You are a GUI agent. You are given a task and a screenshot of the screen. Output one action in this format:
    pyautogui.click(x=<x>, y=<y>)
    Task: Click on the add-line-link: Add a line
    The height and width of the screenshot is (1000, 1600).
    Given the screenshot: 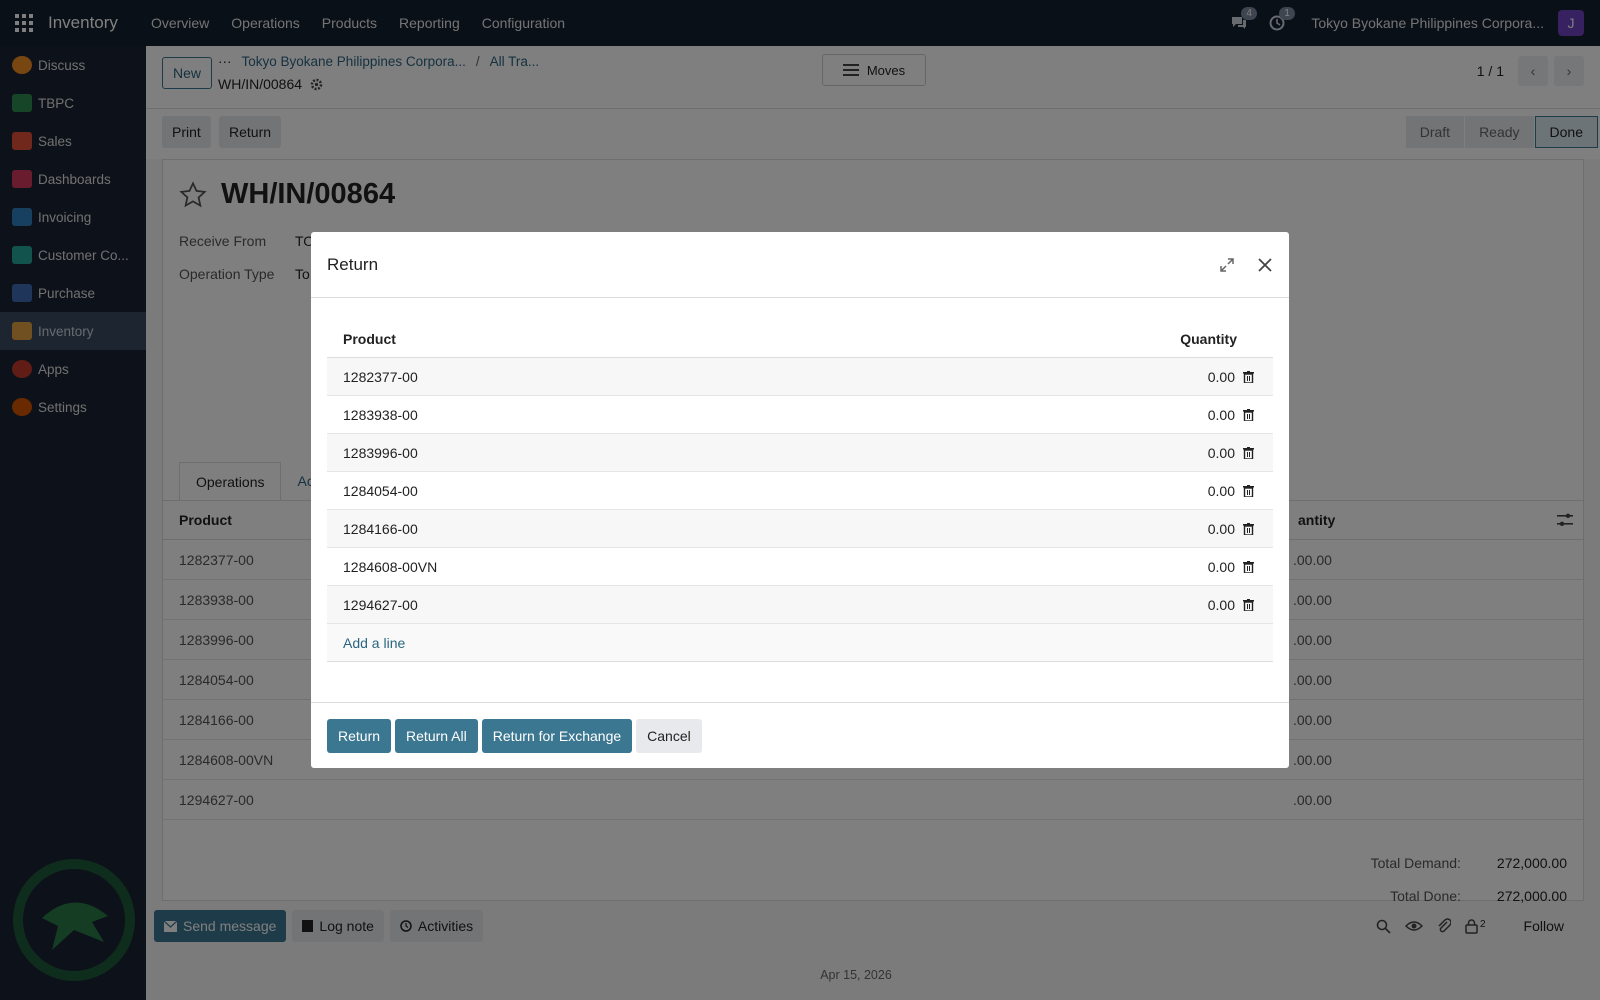 What is the action you would take?
    pyautogui.click(x=800, y=643)
    